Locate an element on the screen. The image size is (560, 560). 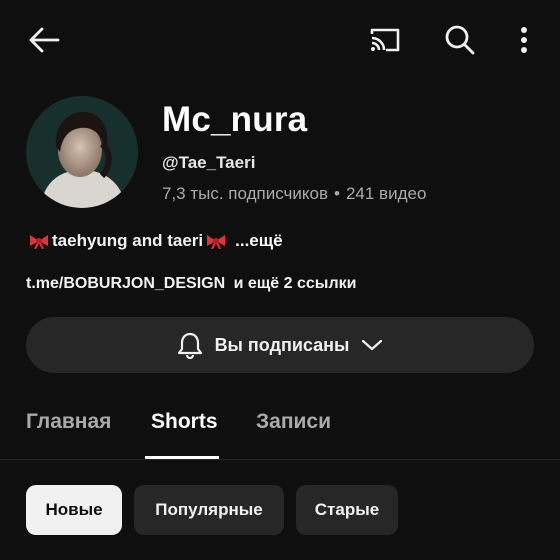
filter-chip-new: Новые is located at coordinates (74, 510).